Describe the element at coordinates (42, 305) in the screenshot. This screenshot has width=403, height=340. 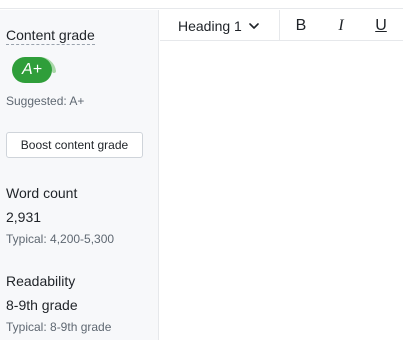
I see `readability-value: 8-9th grade` at that location.